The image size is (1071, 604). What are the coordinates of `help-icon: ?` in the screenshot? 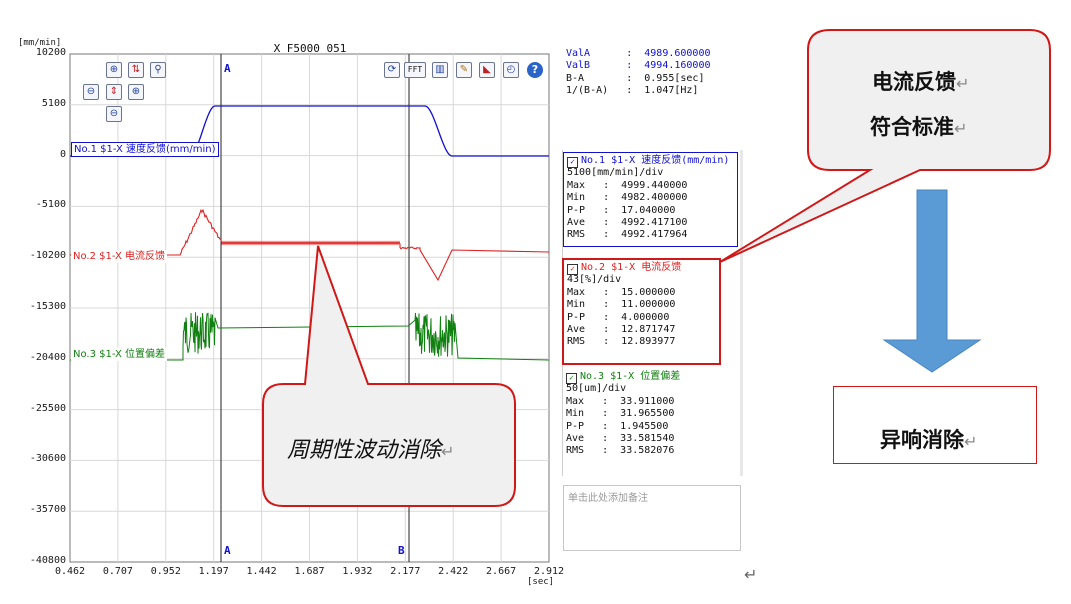 It's located at (535, 70).